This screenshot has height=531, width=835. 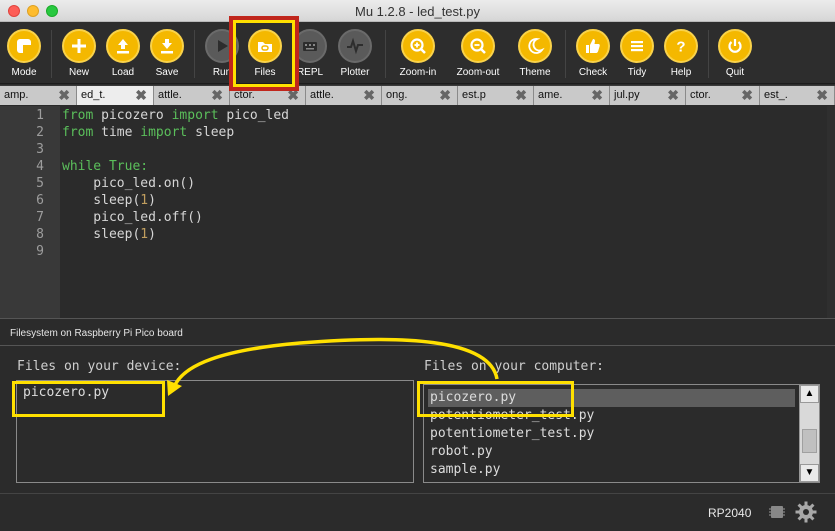 I want to click on plotter-button: Plotter, so click(x=355, y=54).